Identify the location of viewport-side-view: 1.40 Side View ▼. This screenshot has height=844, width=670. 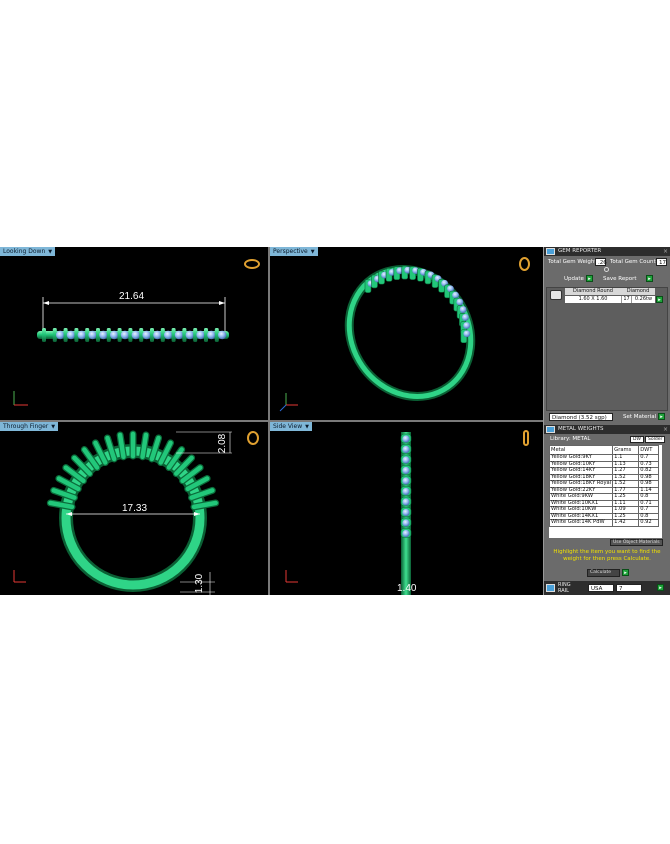
(406, 508).